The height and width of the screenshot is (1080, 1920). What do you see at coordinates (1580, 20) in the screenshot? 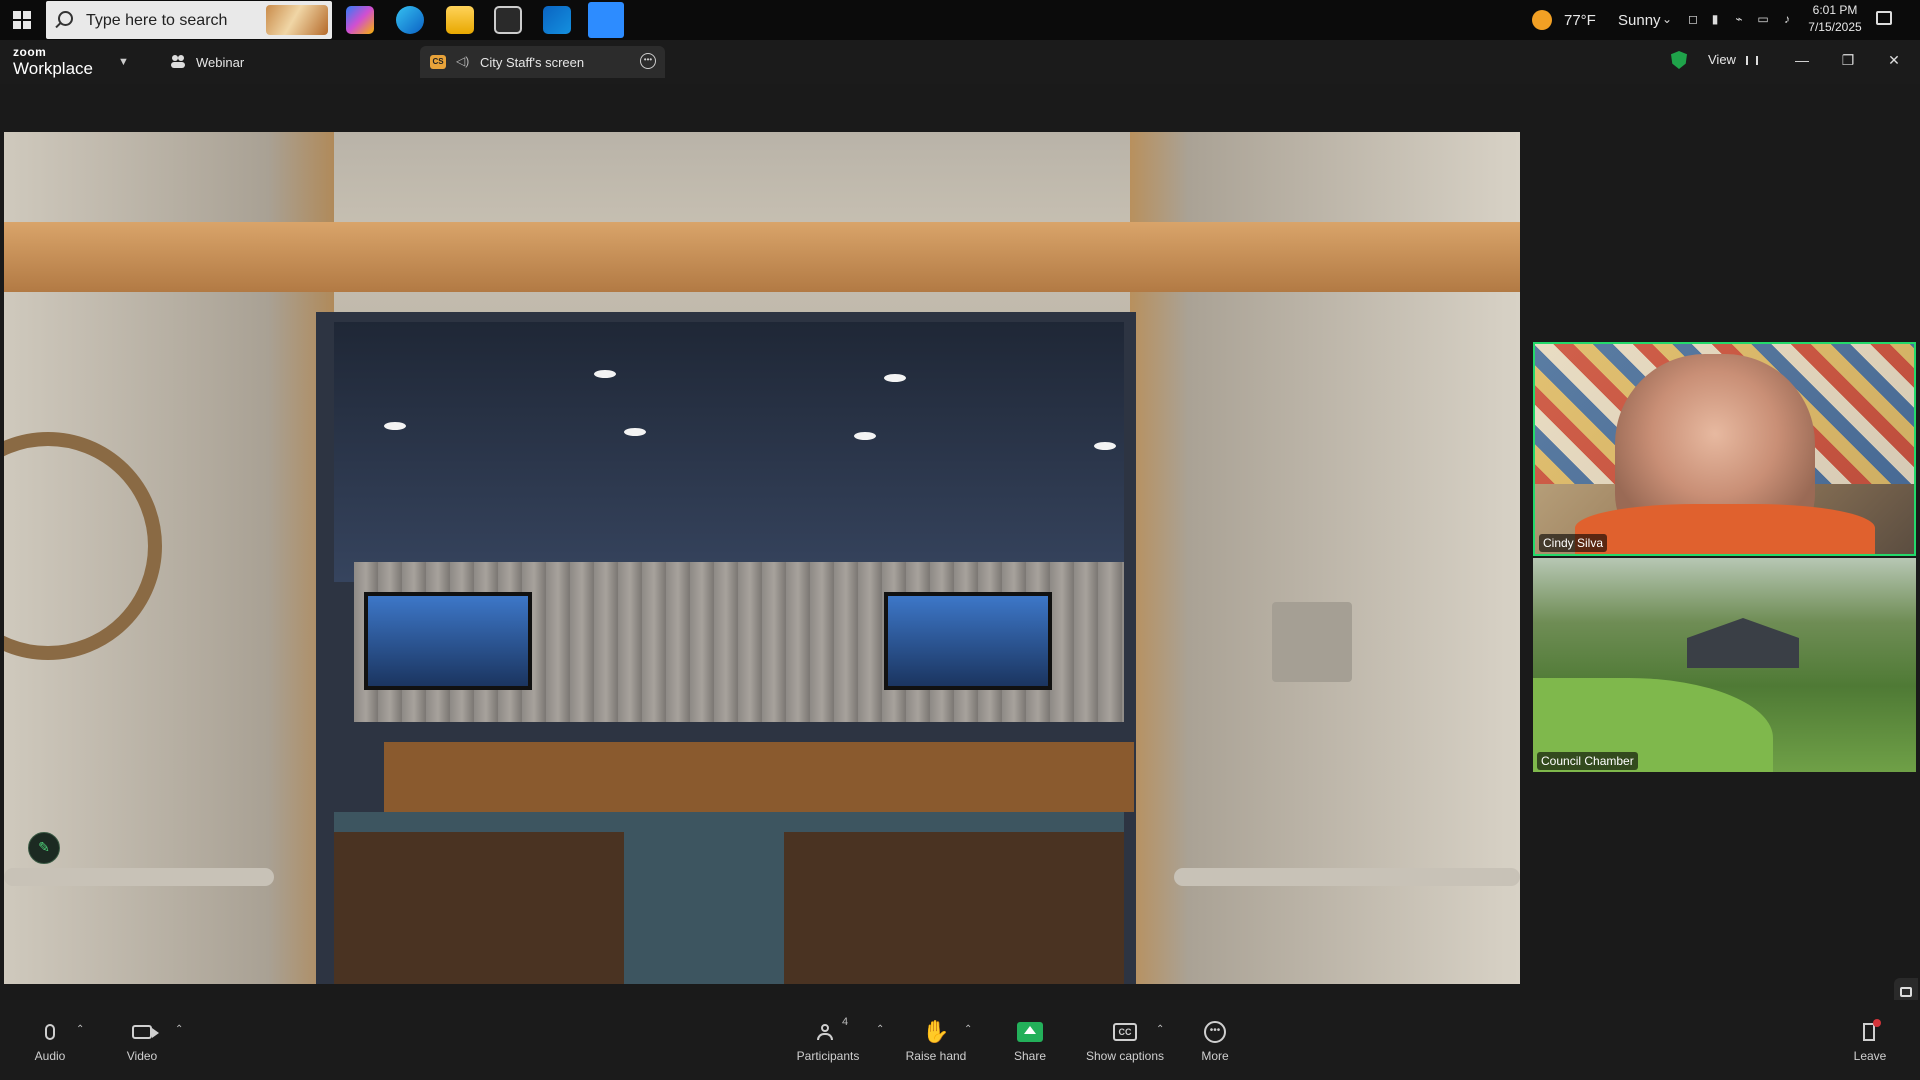
I see `weather-temperature: 77°F` at bounding box center [1580, 20].